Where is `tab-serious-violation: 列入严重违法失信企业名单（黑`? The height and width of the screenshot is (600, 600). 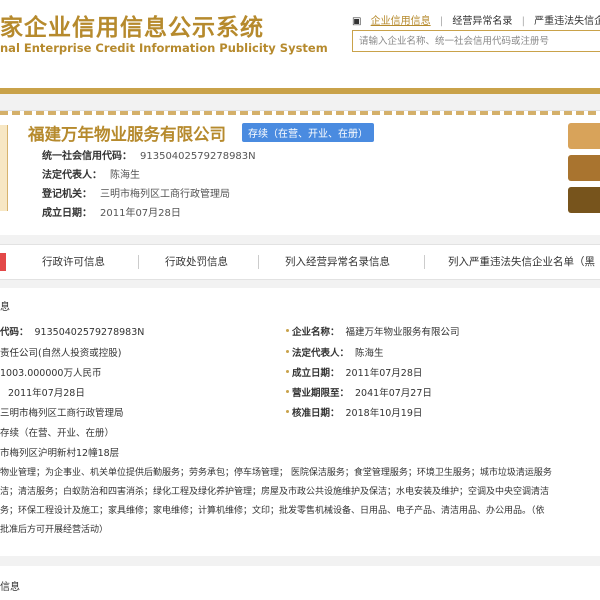
tab-serious-violation: 列入严重违法失信企业名单（黑 is located at coordinates (521, 262).